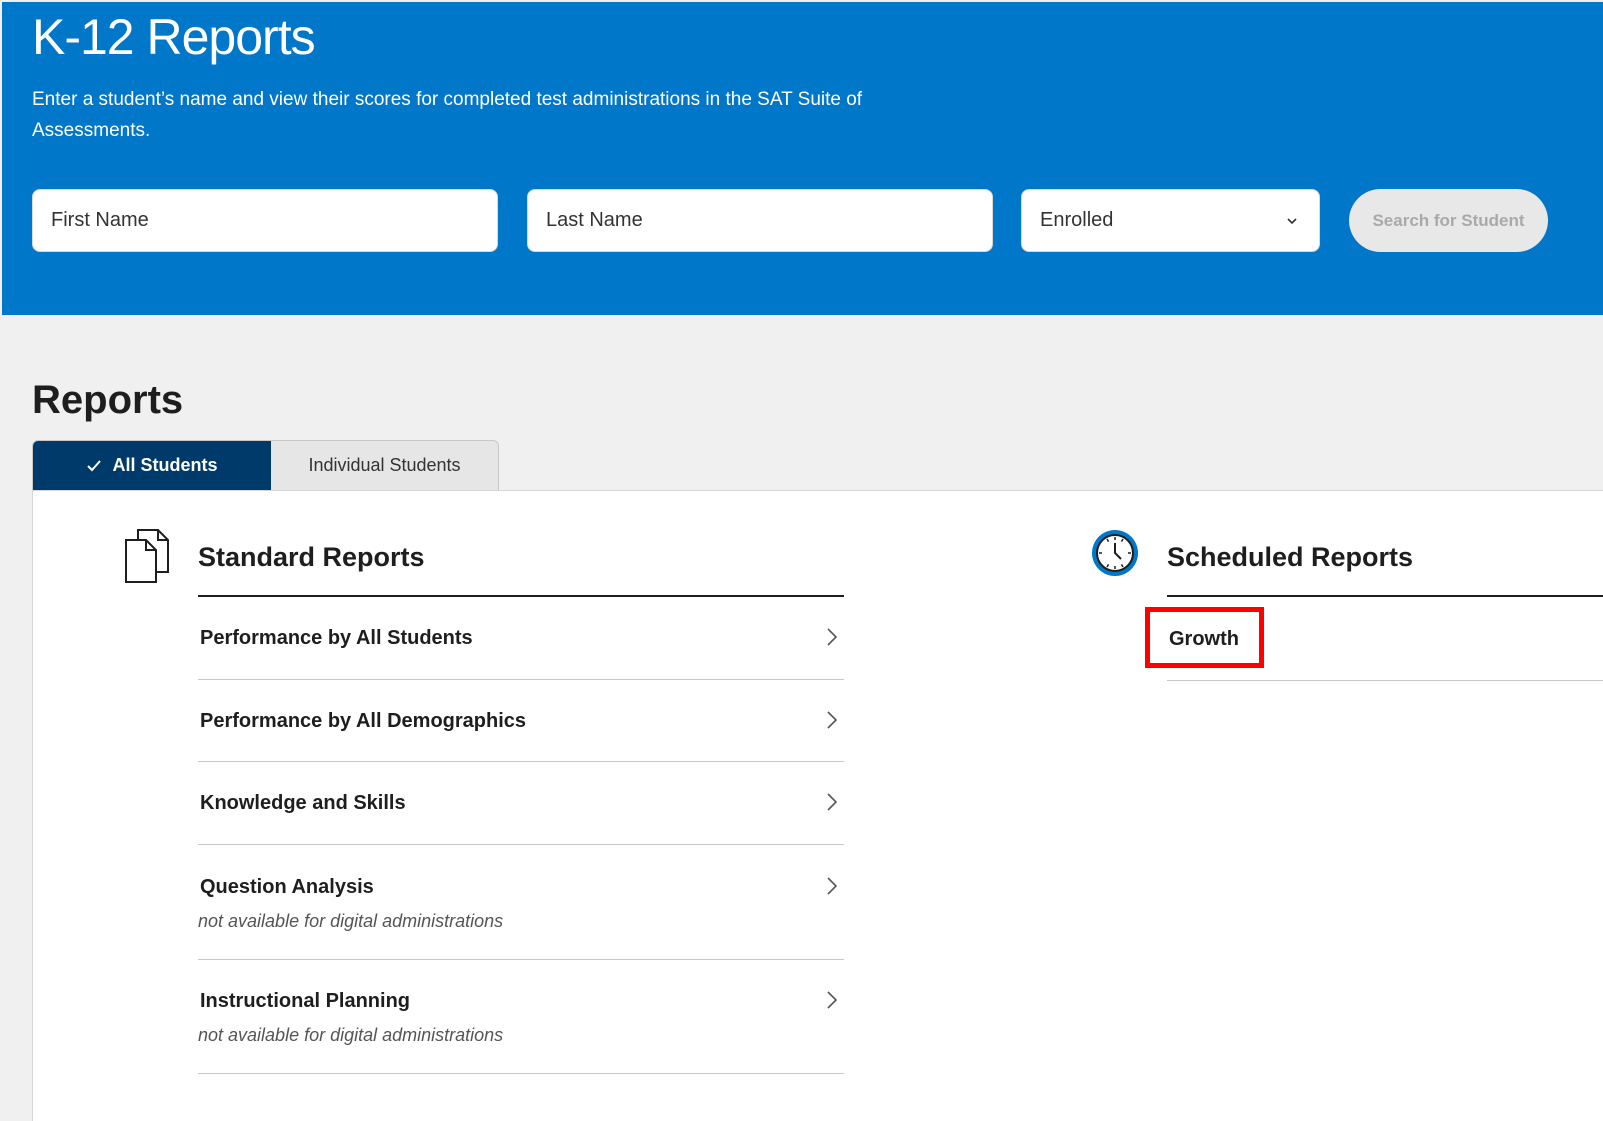 Image resolution: width=1603 pixels, height=1121 pixels. I want to click on reports-tab-bar: All Students Individual Students, so click(265, 465).